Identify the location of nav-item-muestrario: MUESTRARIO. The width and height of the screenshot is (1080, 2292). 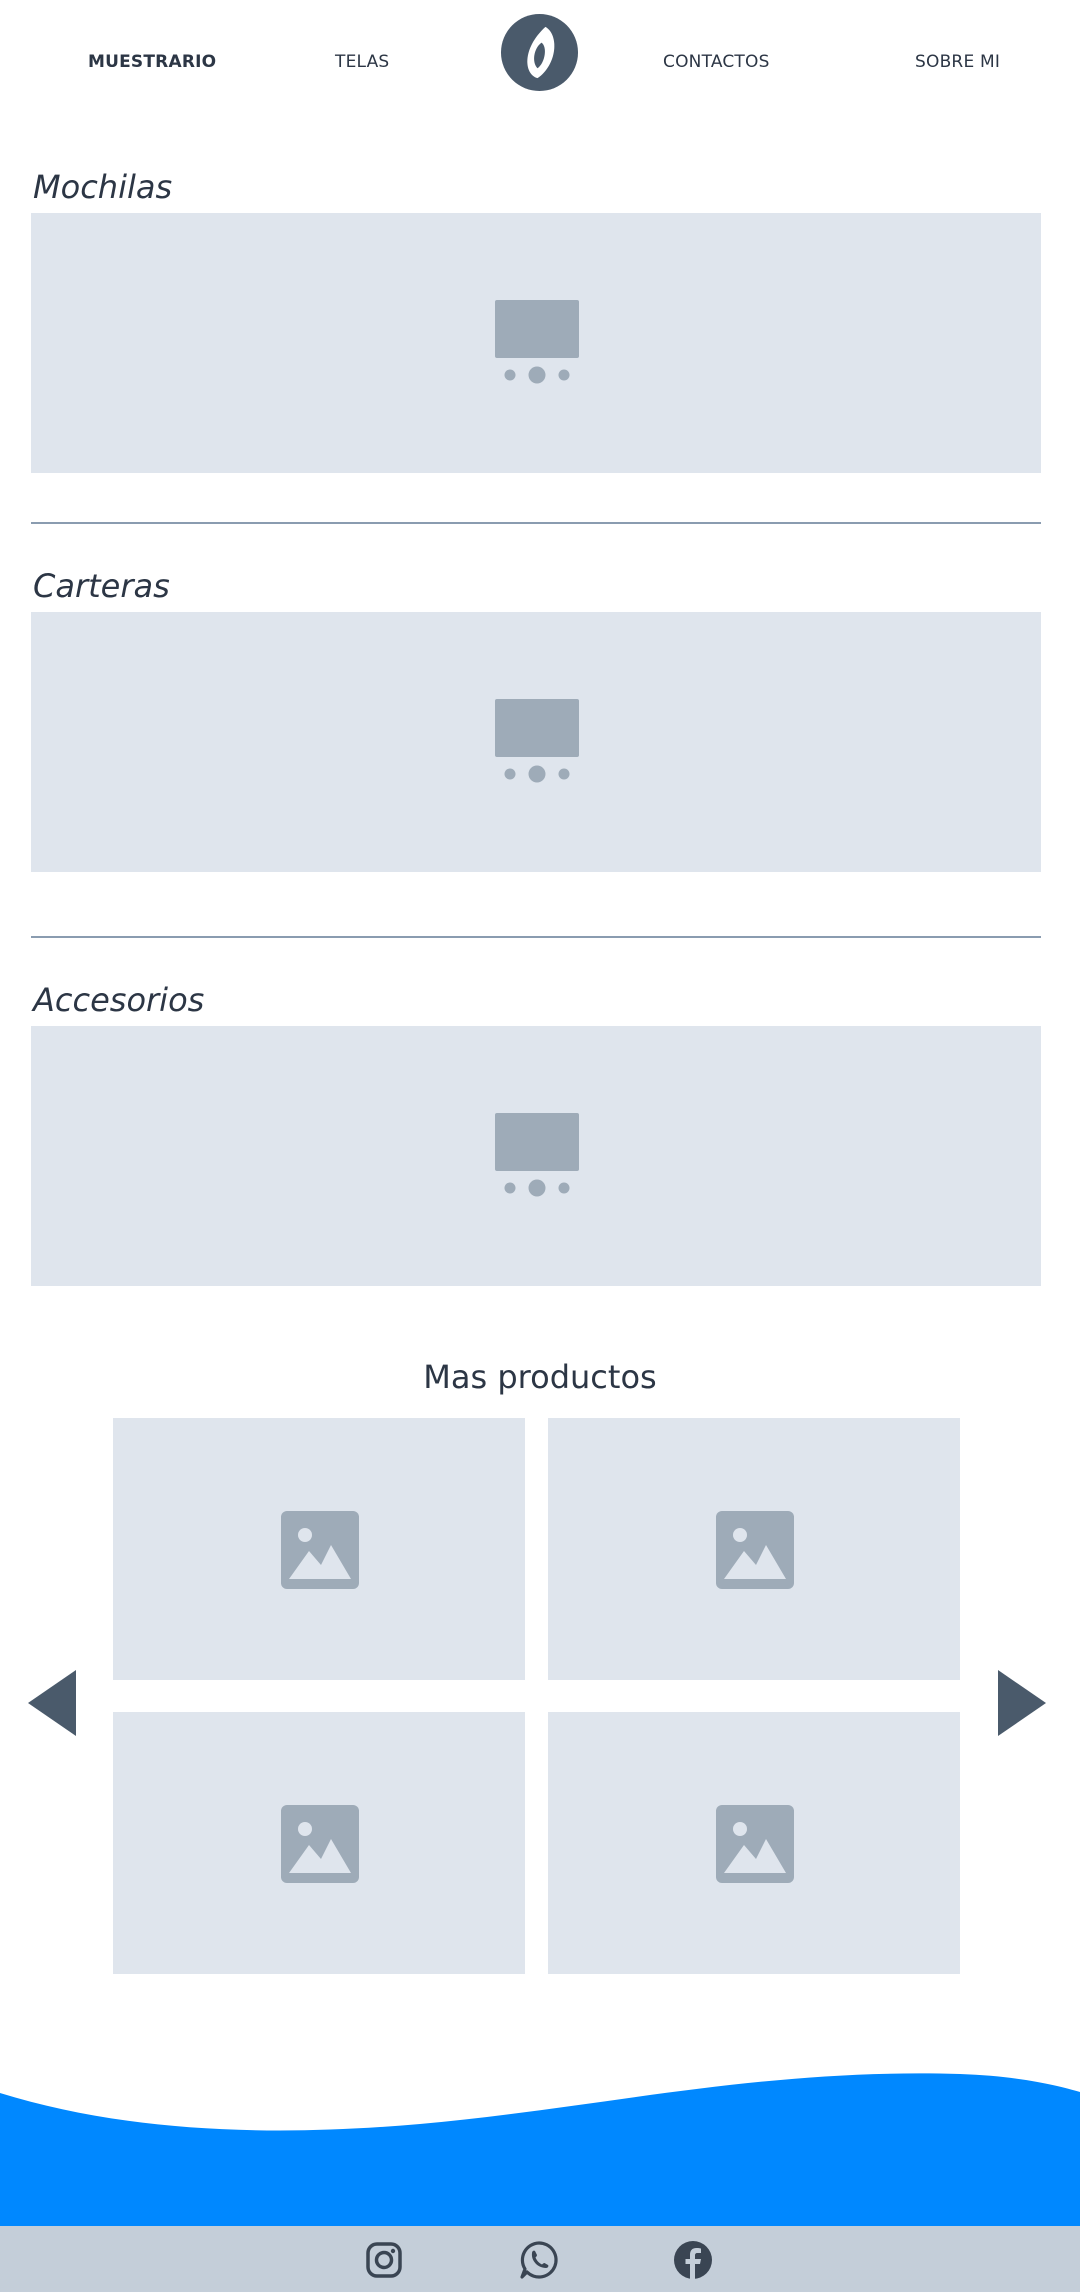
(152, 62).